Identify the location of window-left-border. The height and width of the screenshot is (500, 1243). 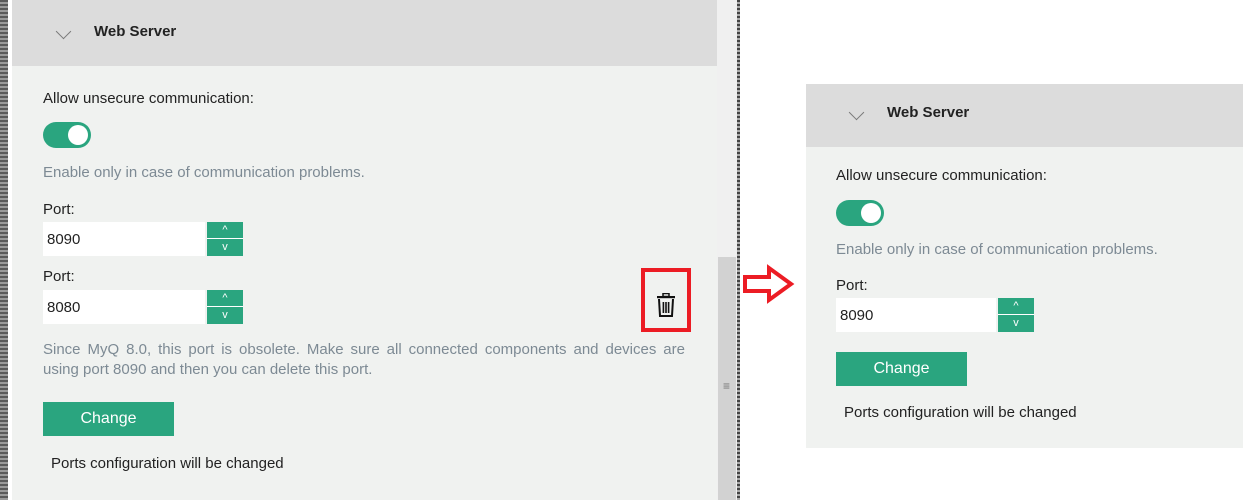
(4, 250).